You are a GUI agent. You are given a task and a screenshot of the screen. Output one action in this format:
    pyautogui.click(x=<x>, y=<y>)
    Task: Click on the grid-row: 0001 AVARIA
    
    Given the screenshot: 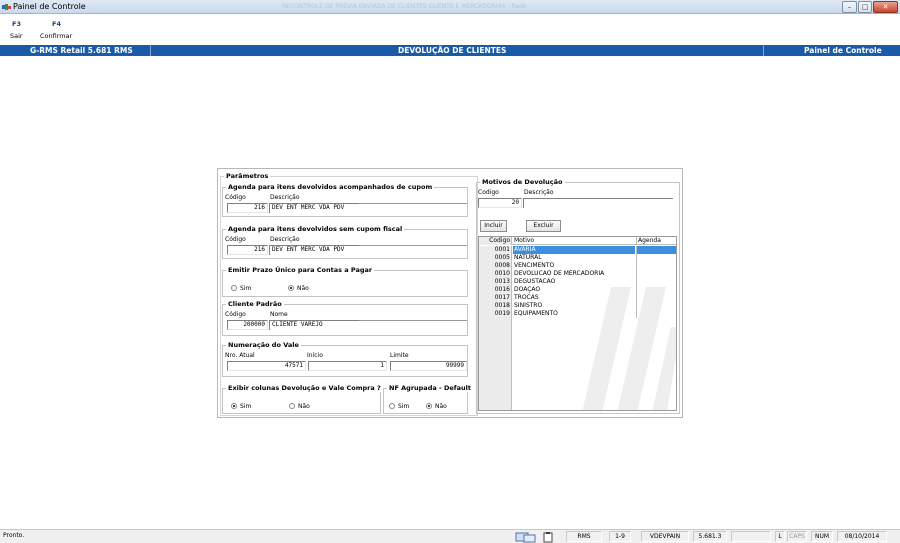 What is the action you would take?
    pyautogui.click(x=577, y=250)
    